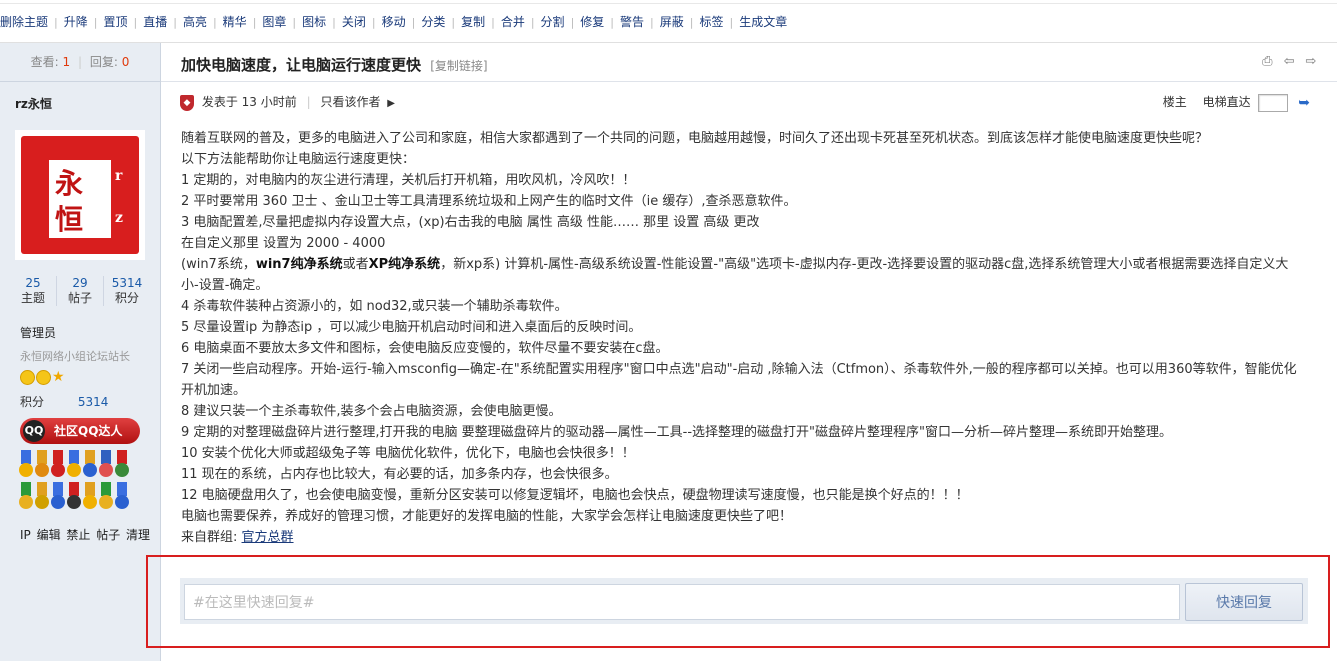  What do you see at coordinates (64, 401) in the screenshot?
I see `author-points: 积分 5314` at bounding box center [64, 401].